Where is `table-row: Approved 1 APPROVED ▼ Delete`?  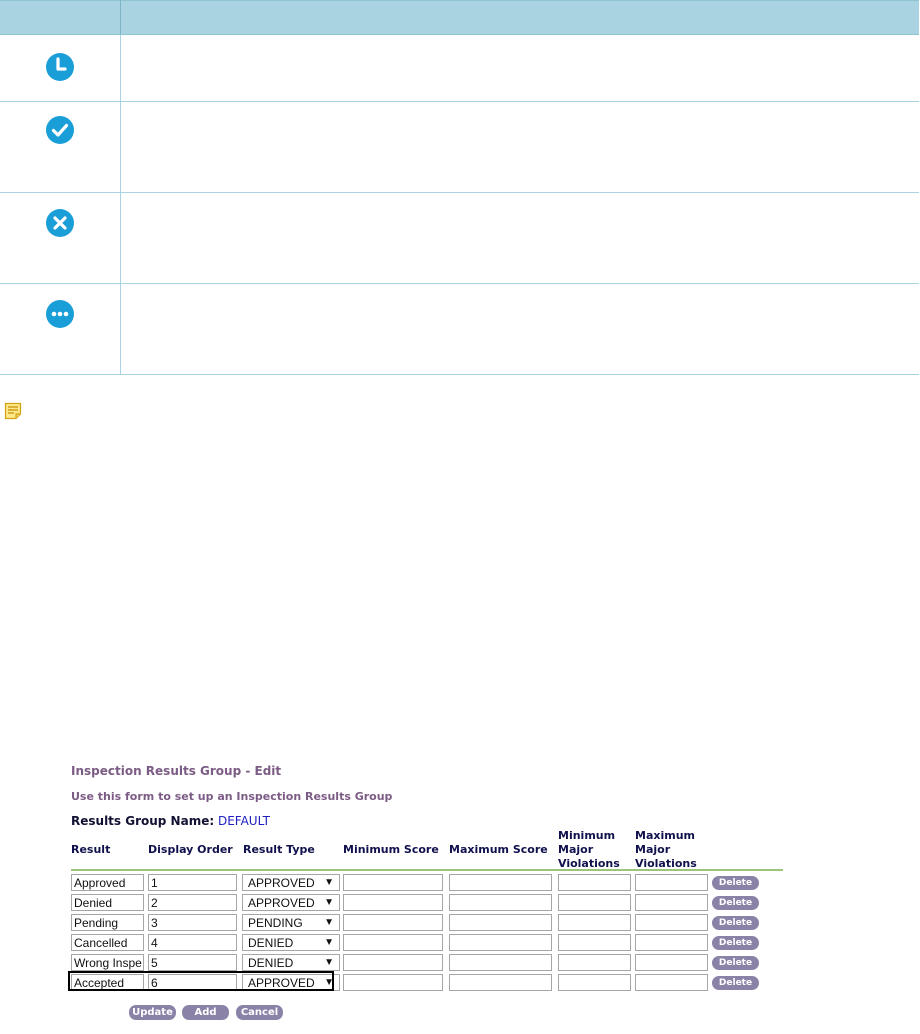
table-row: Approved 1 APPROVED ▼ Delete is located at coordinates (421, 883).